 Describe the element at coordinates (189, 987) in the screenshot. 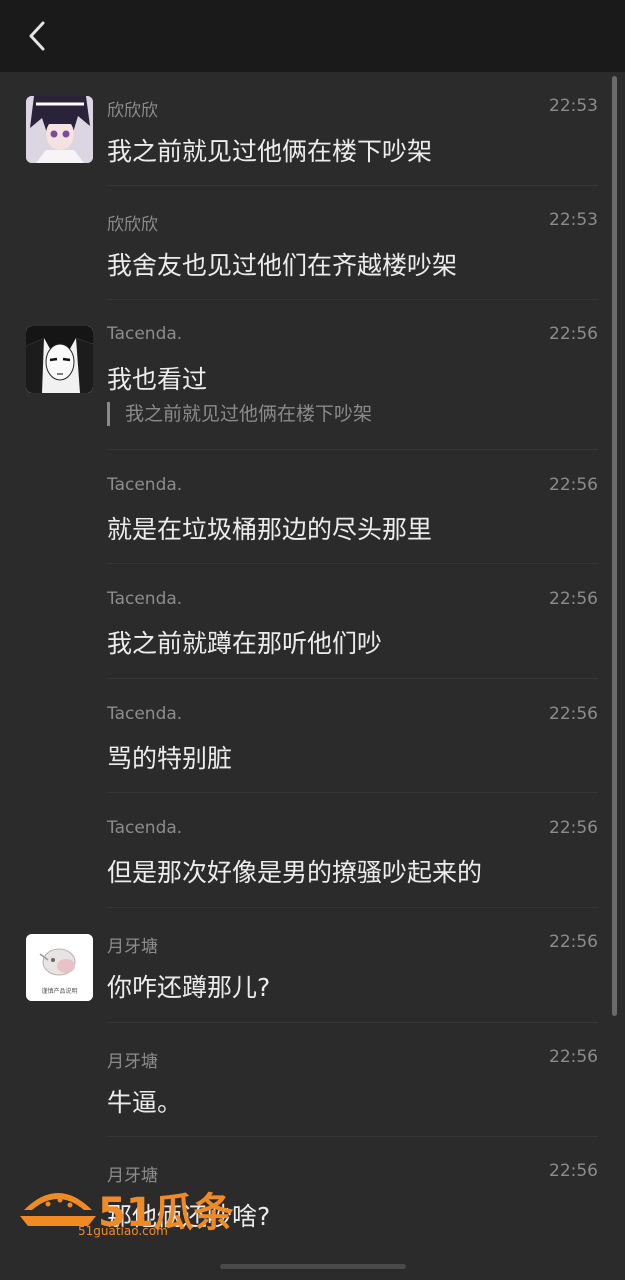

I see `message-text: 你咋还蹲那儿?` at that location.